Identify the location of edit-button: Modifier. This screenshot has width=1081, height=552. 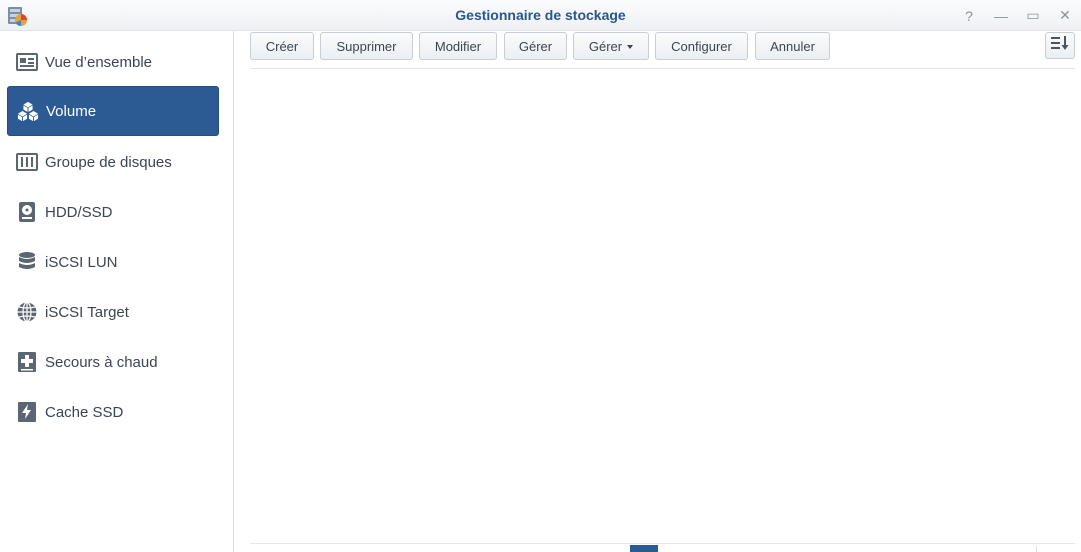
(458, 46).